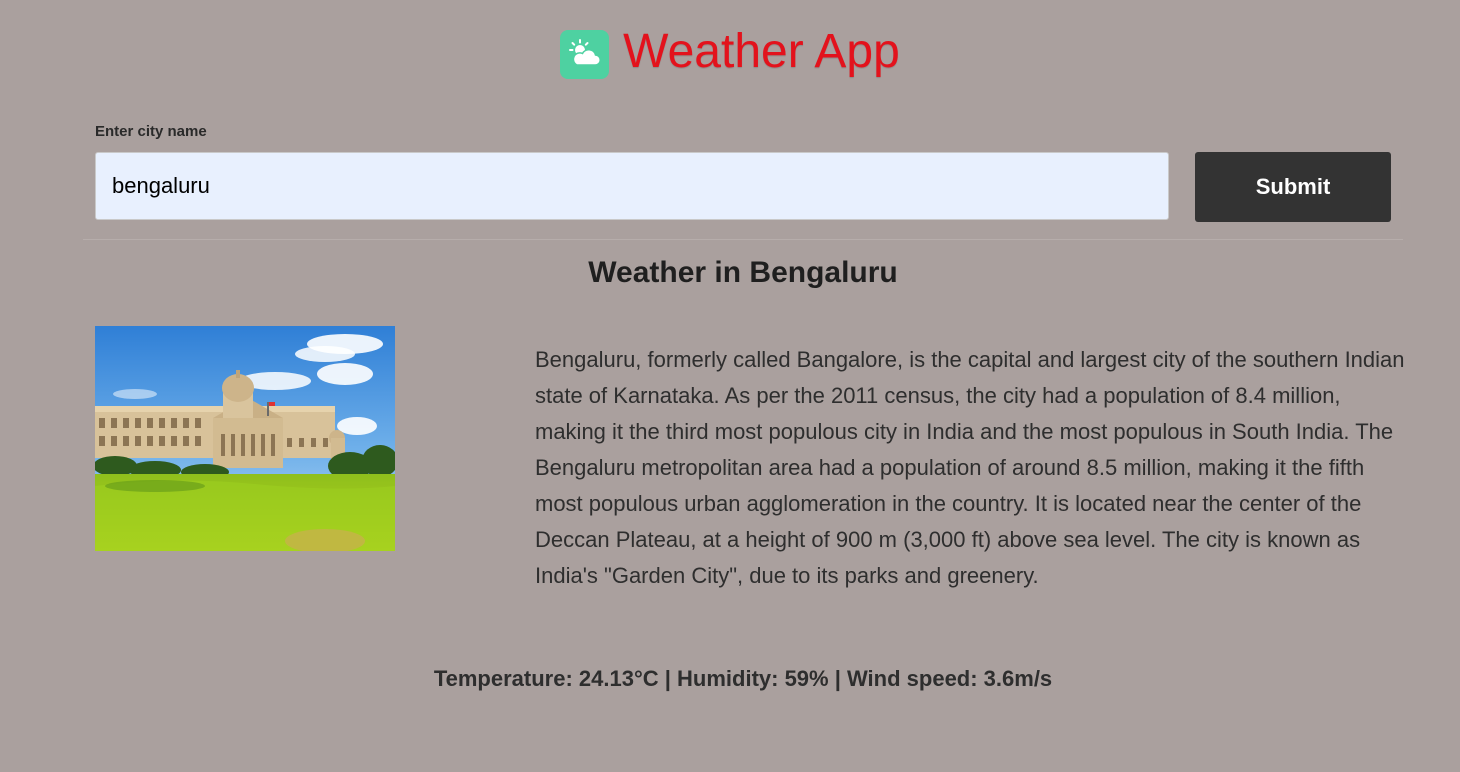 This screenshot has width=1460, height=772. Describe the element at coordinates (761, 51) in the screenshot. I see `app-title: Weather App` at that location.